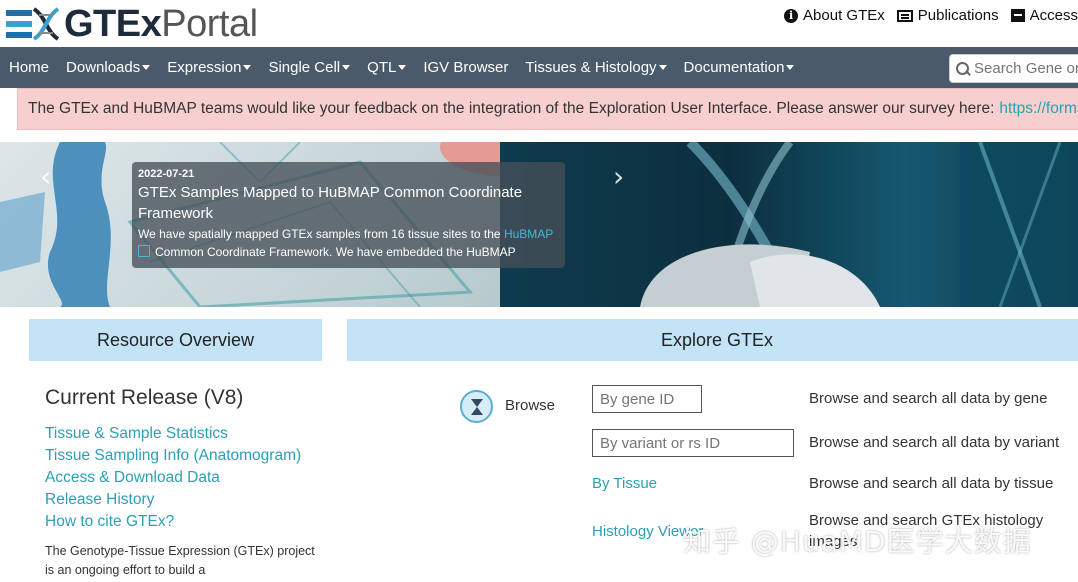 This screenshot has height=582, width=1078. I want to click on carousel-next-arrow: ›, so click(624, 177).